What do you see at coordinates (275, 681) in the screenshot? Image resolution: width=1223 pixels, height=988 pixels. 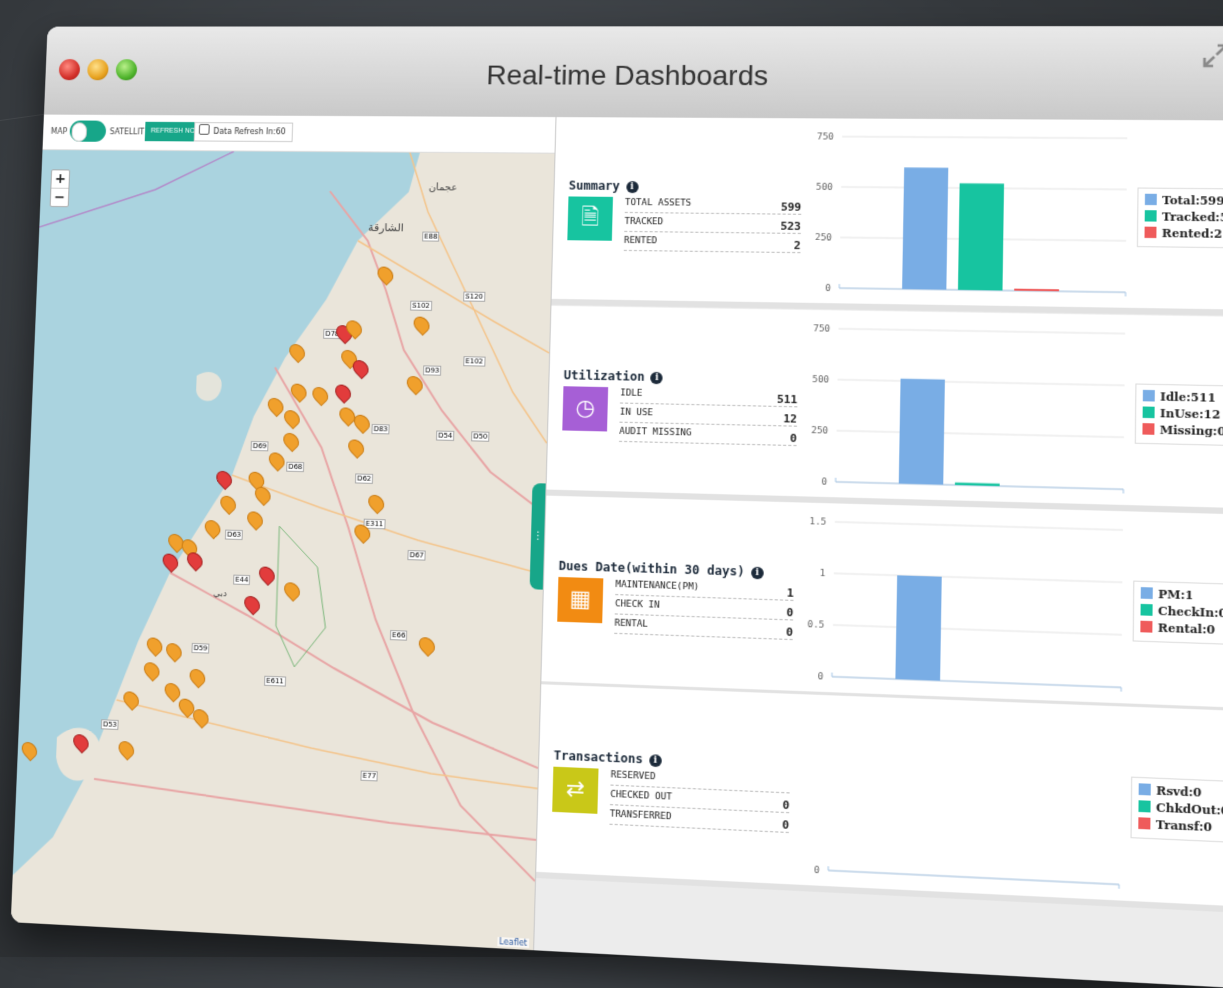 I see `road-label: E611` at bounding box center [275, 681].